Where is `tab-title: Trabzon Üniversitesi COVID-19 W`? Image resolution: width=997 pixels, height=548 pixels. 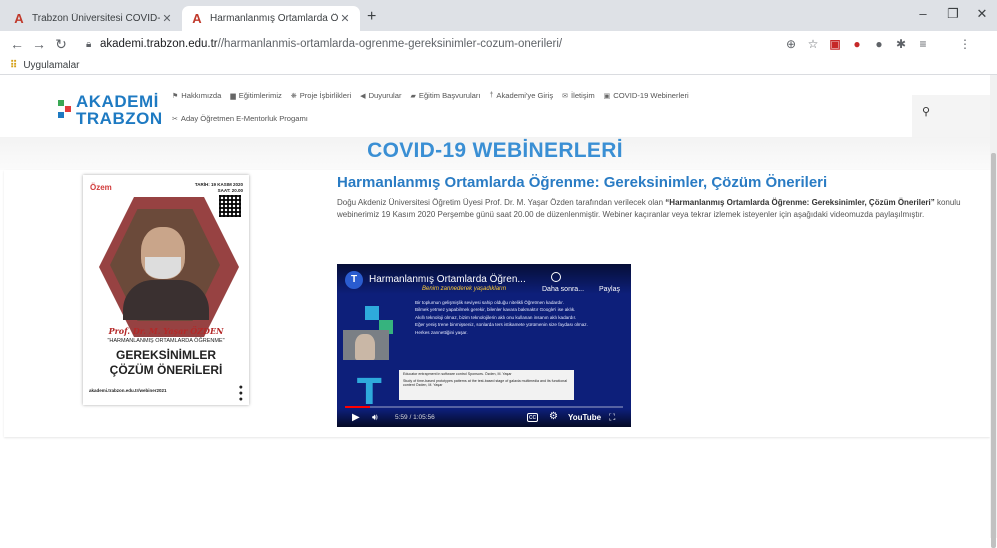
tab-title: Trabzon Üniversitesi COVID-19 W is located at coordinates (96, 18).